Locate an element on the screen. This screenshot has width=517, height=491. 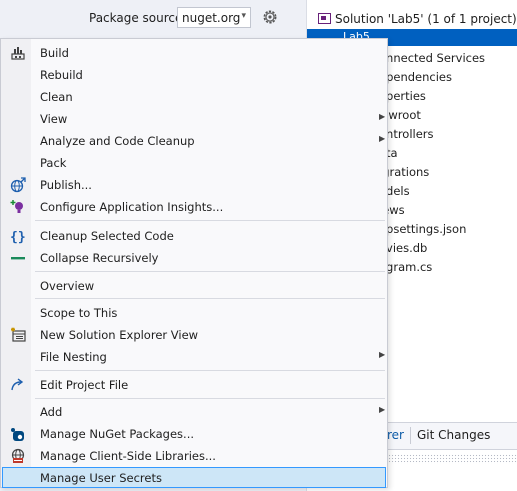
package-source-label: Package source: is located at coordinates (138, 18).